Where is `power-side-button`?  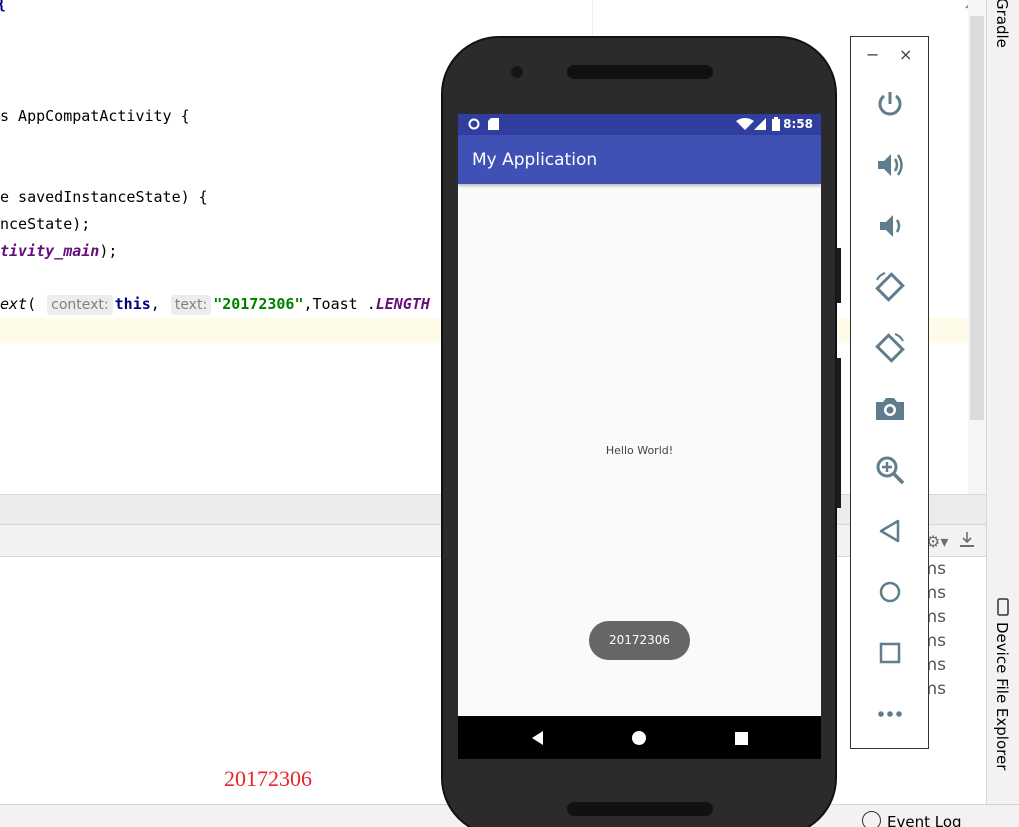 power-side-button is located at coordinates (838, 275).